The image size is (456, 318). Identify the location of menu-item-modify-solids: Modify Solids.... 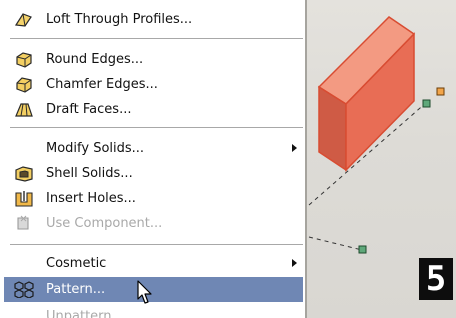
(153, 148).